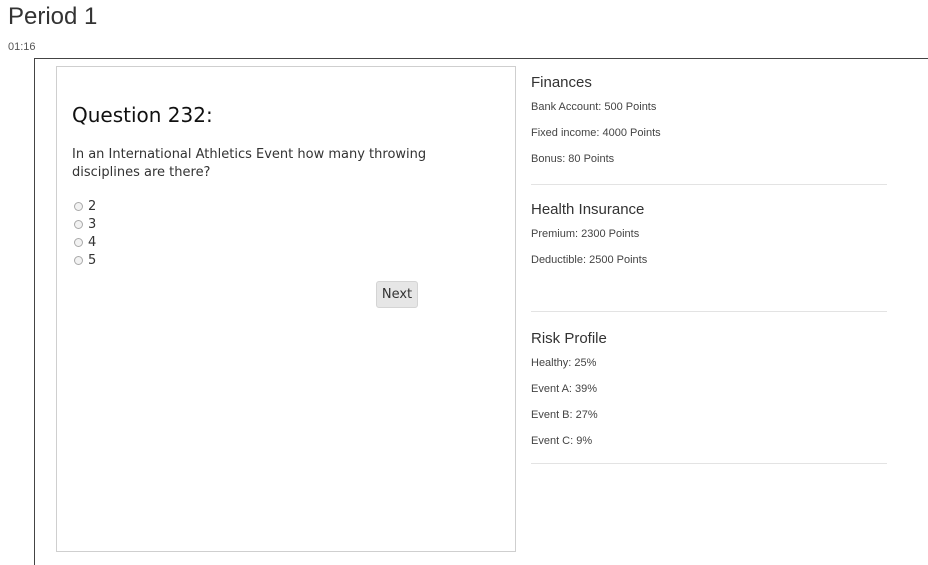  Describe the element at coordinates (85, 260) in the screenshot. I see `answer-option: 5` at that location.